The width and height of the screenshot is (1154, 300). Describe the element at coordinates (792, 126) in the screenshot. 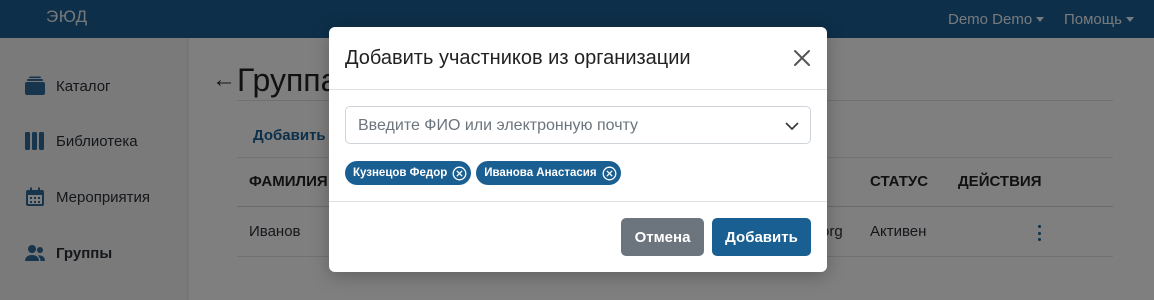

I see `chevron-down-icon` at that location.